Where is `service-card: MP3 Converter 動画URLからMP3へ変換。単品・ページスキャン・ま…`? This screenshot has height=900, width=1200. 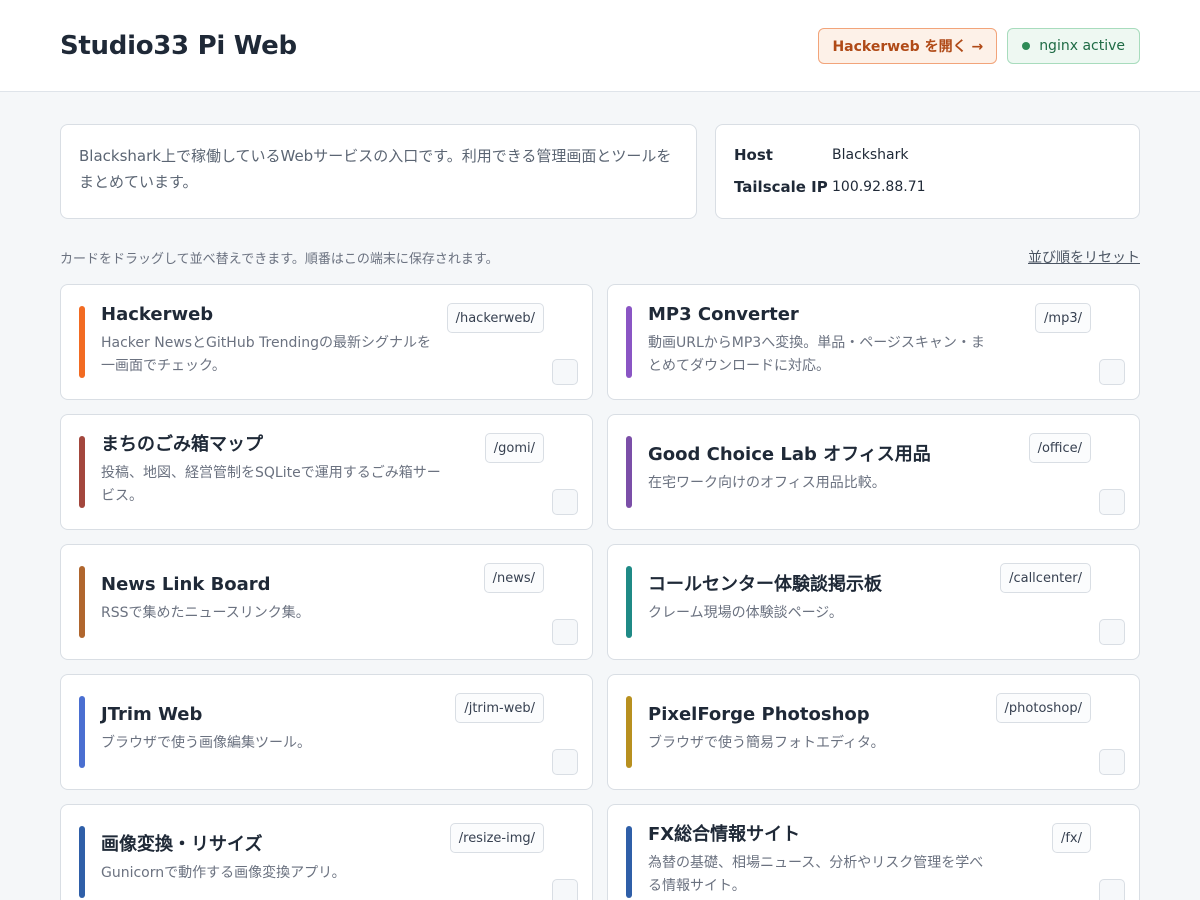
service-card: MP3 Converter 動画URLからMP3へ変換。単品・ページスキャン・ま… is located at coordinates (873, 342).